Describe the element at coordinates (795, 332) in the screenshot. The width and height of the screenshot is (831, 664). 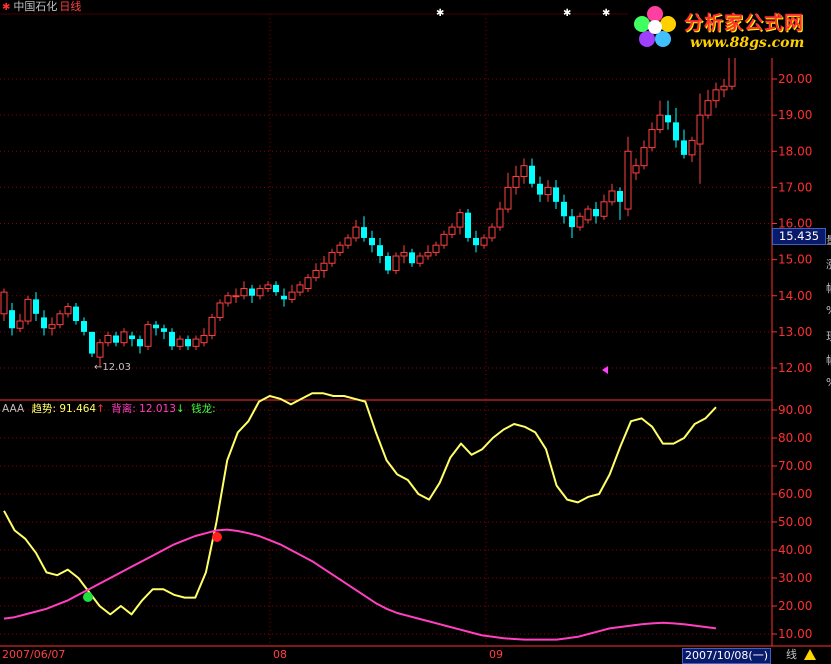
I see `price-axis-label: 13.00` at that location.